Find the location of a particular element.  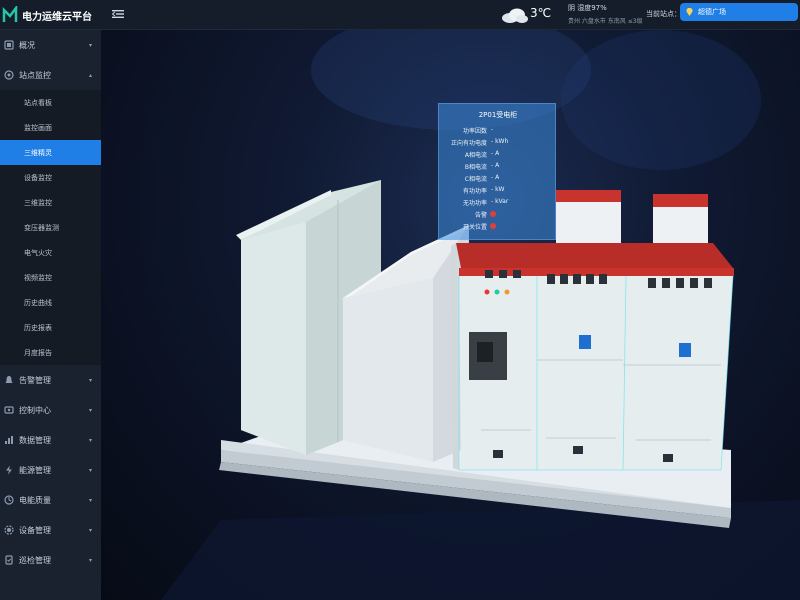

nav-group-site-monitor: 站点监控 ▴ is located at coordinates (50, 75).